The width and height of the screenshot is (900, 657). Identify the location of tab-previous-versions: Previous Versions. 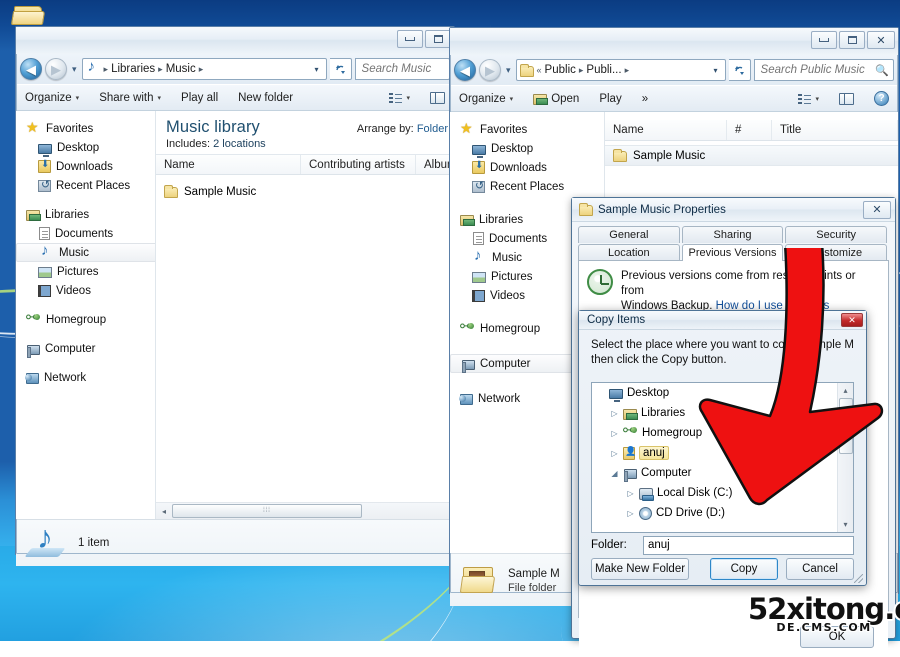
(732, 252).